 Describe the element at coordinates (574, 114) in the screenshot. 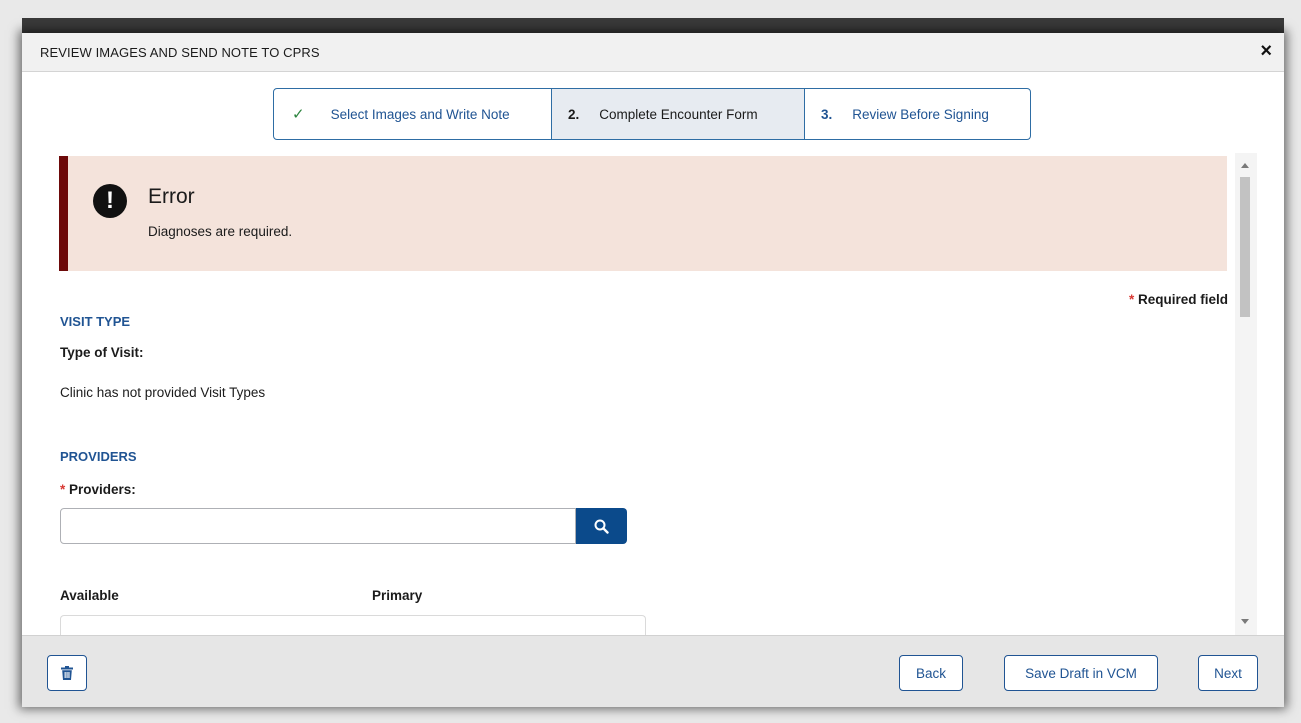

I see `step-number: 2.` at that location.